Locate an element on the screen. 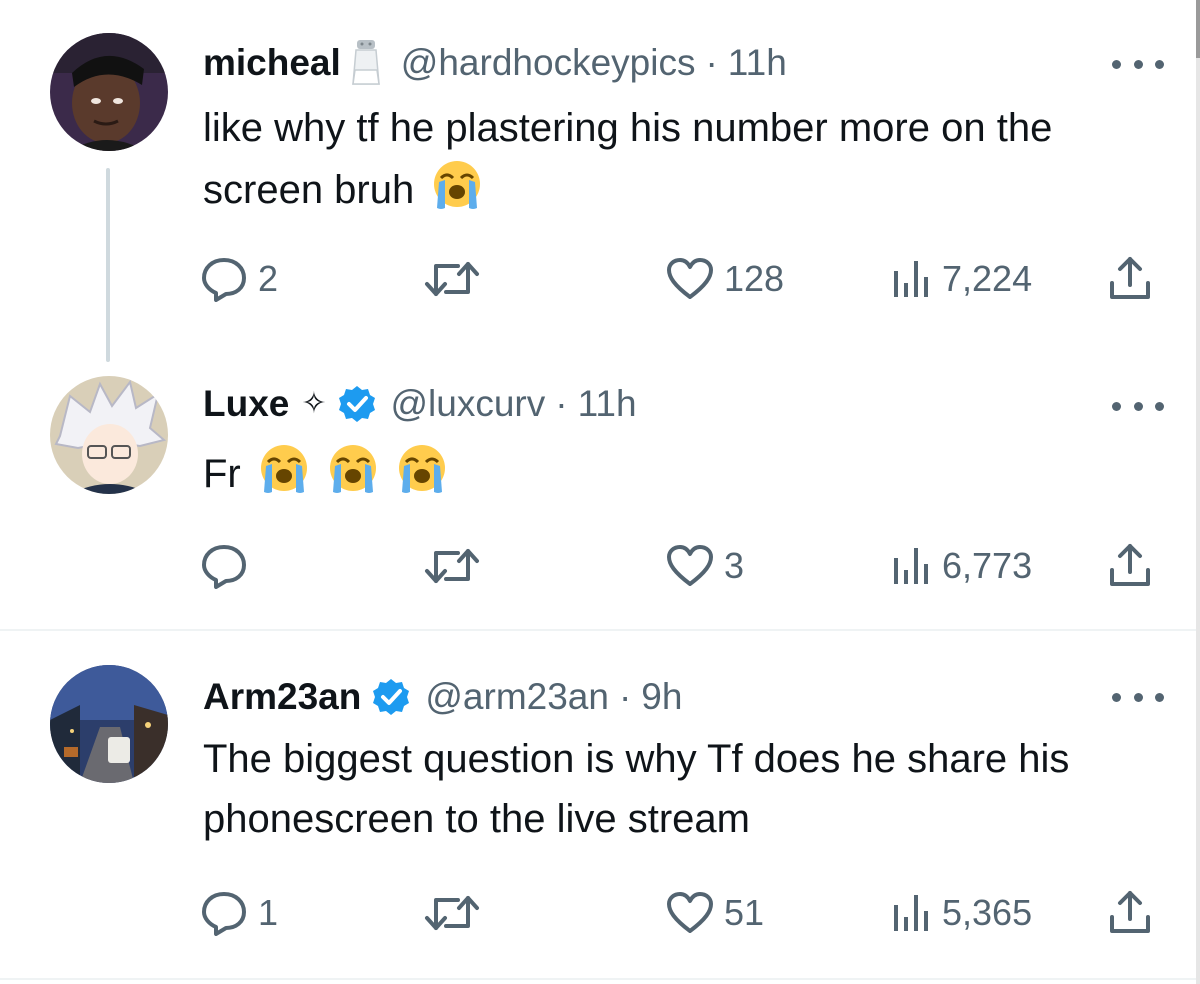 This screenshot has height=984, width=1200. timestamp: 9h is located at coordinates (661, 697).